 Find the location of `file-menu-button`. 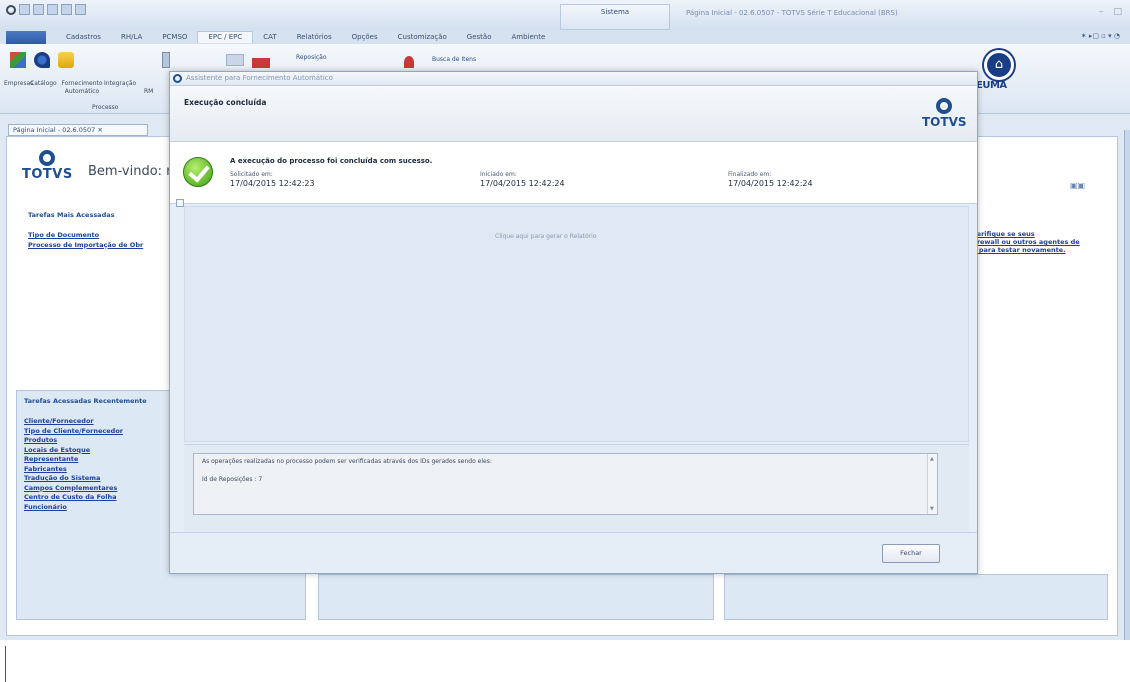

file-menu-button is located at coordinates (26, 37).